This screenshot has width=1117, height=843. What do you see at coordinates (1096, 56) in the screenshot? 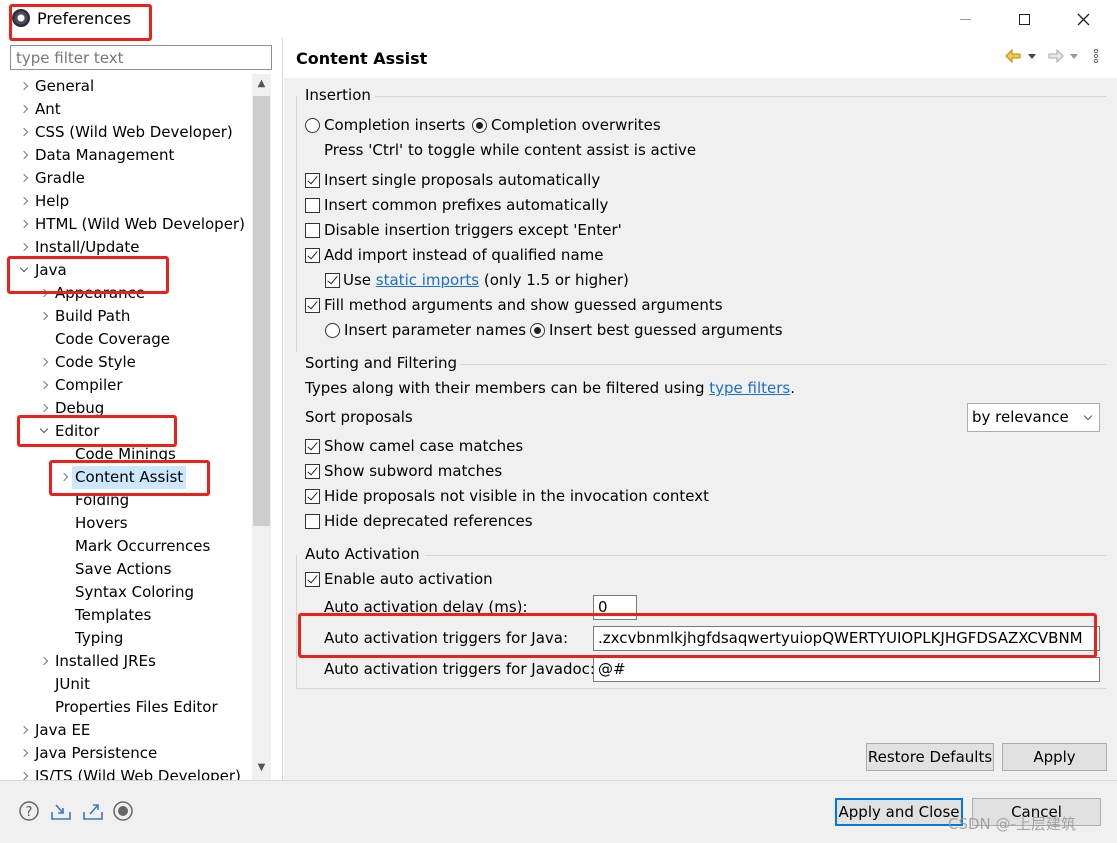
I see `view-menu-icon` at bounding box center [1096, 56].